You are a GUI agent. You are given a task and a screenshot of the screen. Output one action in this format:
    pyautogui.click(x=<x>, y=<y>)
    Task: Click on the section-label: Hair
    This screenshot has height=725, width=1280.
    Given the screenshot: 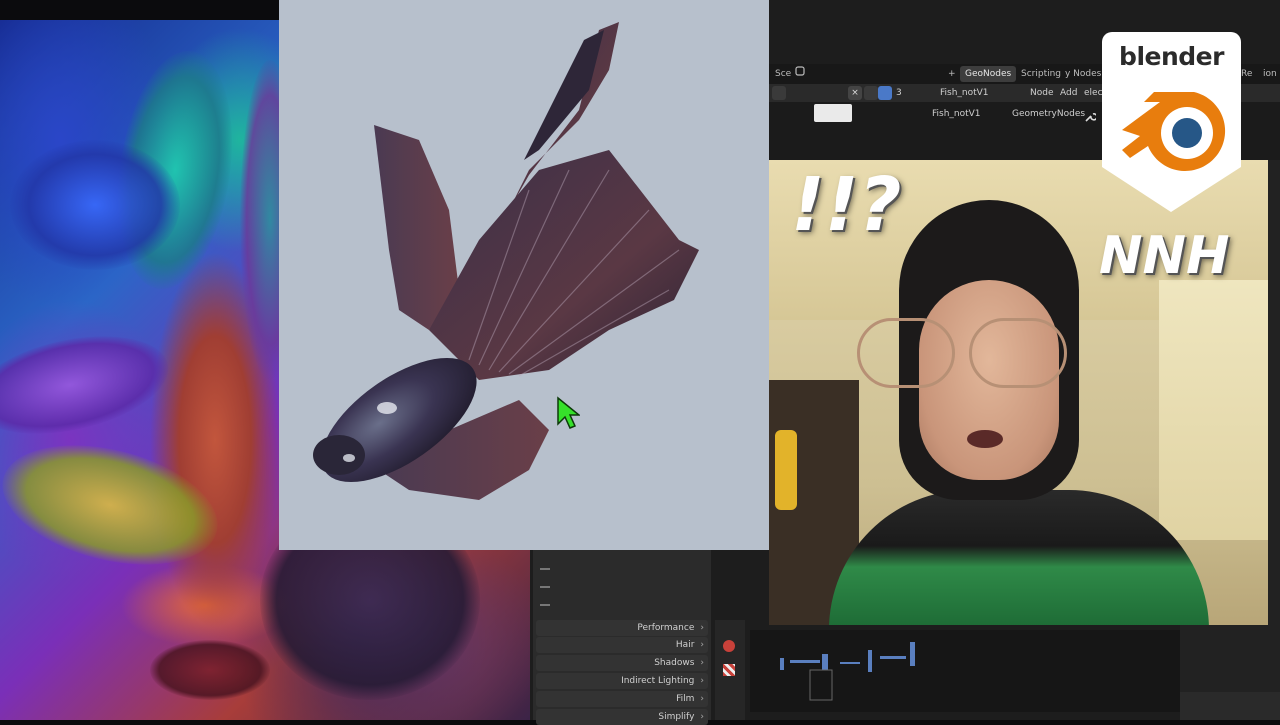 What is the action you would take?
    pyautogui.click(x=685, y=645)
    